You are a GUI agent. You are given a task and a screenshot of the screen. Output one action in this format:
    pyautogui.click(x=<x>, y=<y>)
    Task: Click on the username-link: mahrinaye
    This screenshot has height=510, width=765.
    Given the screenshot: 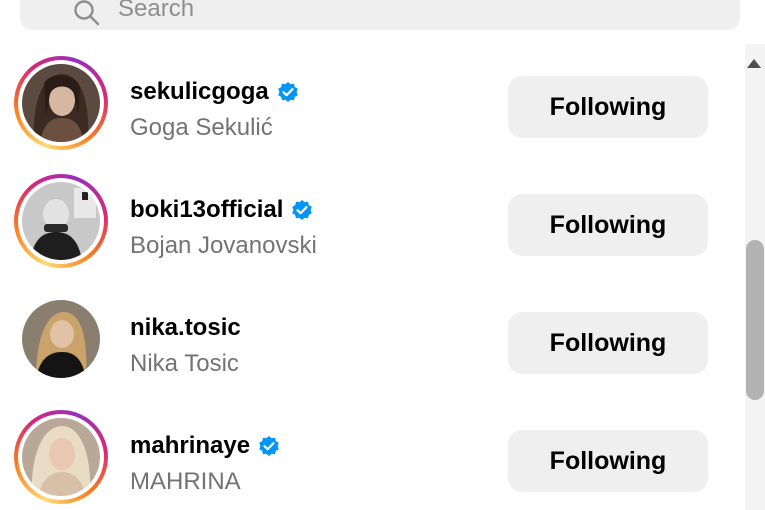 What is the action you would take?
    pyautogui.click(x=190, y=446)
    